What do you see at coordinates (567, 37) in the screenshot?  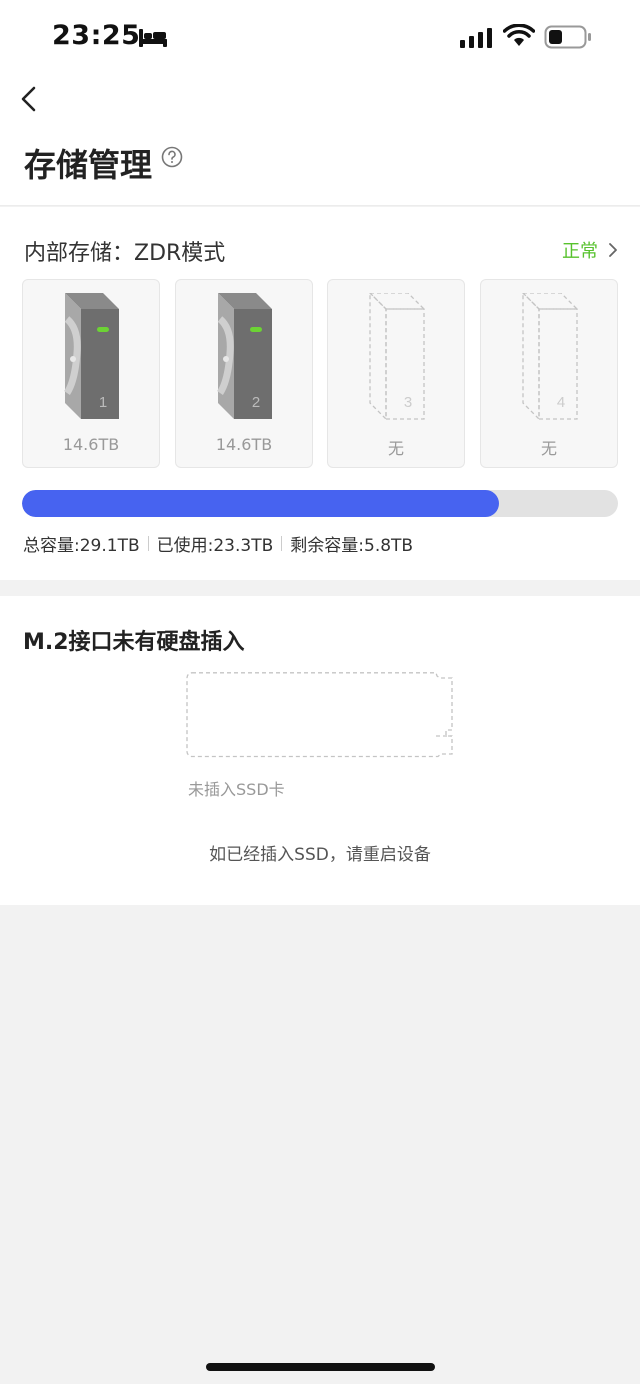 I see `battery-icon` at bounding box center [567, 37].